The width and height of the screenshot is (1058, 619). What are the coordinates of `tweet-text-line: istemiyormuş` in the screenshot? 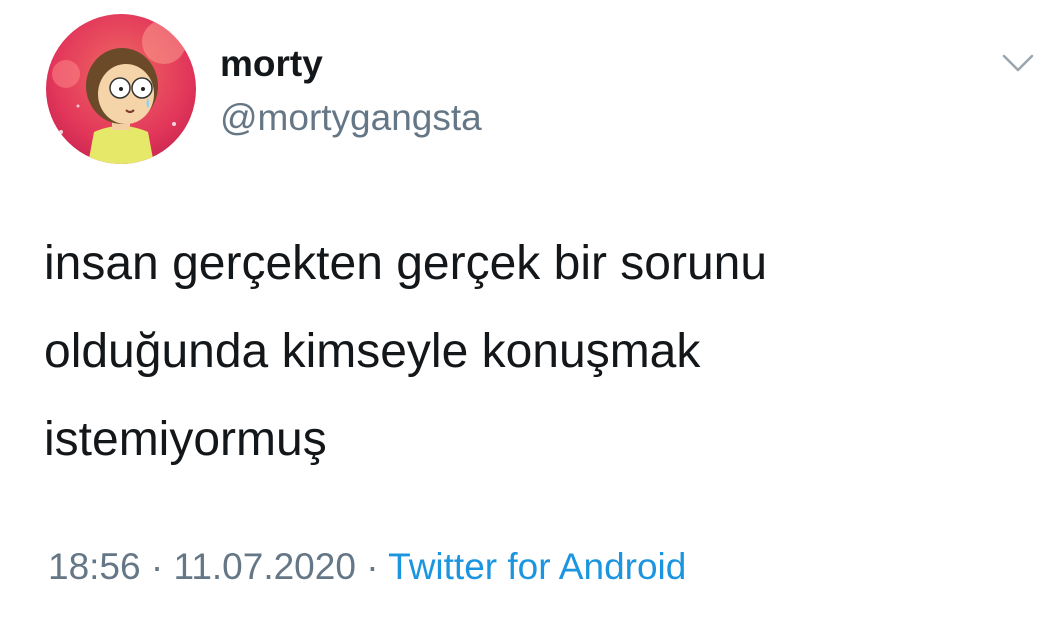 It's located at (185, 439).